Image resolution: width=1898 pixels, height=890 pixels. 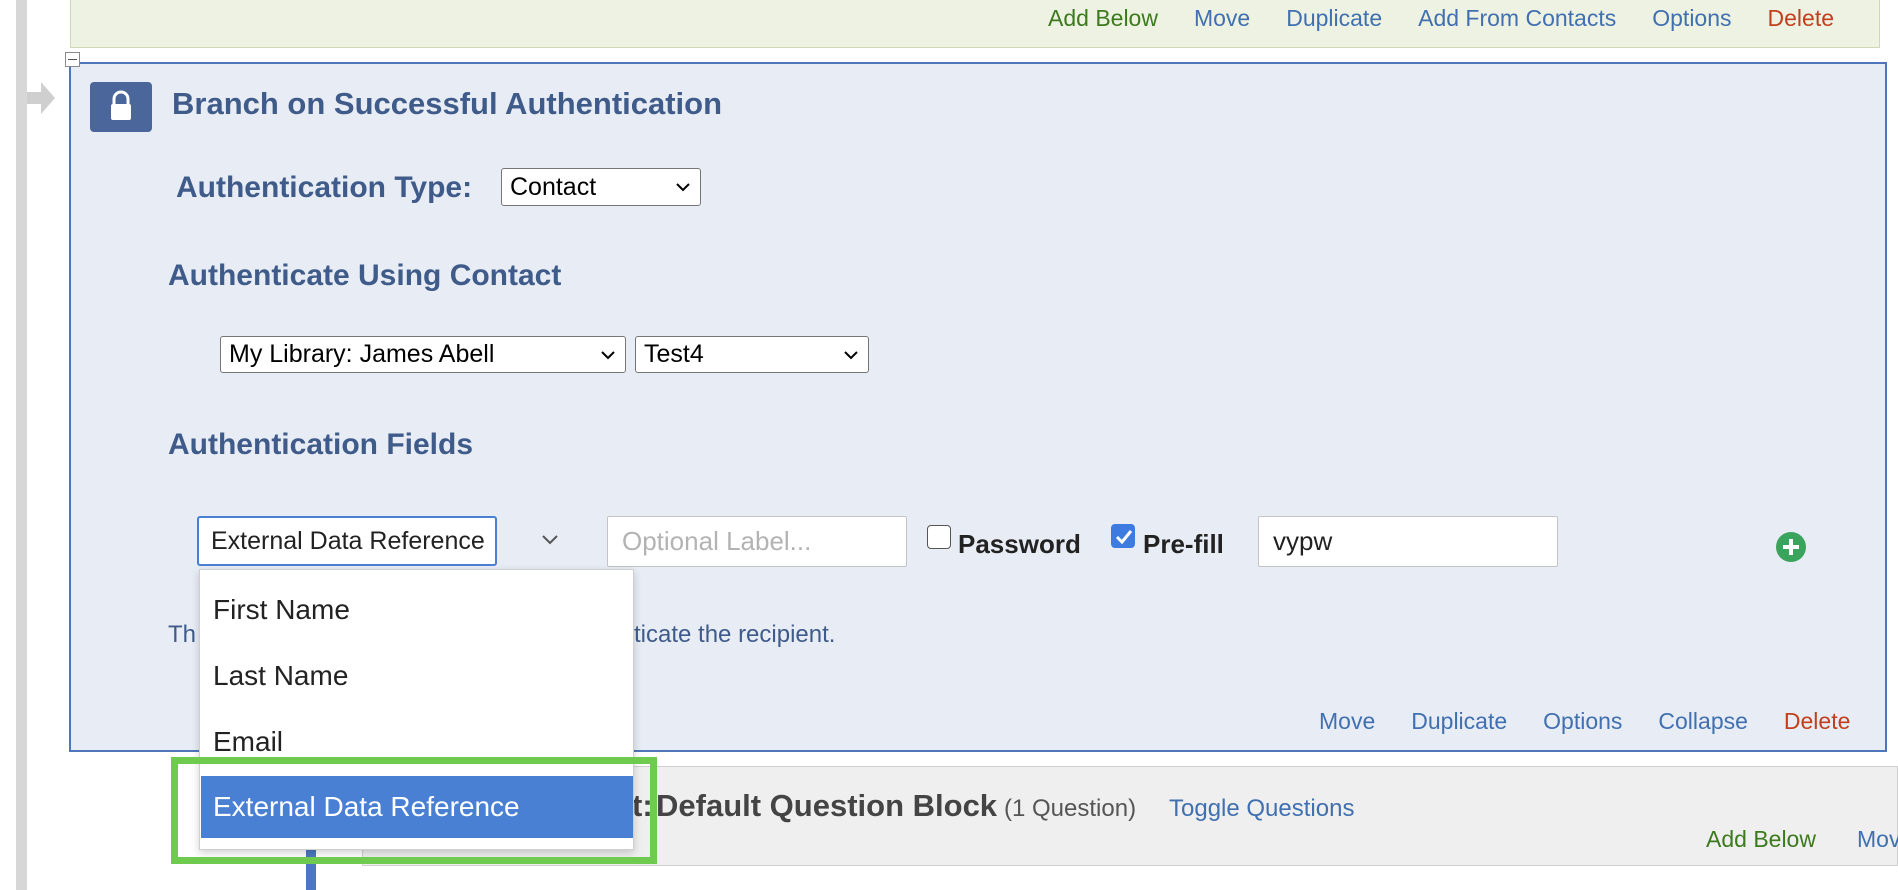 What do you see at coordinates (1877, 839) in the screenshot?
I see `default-move-link: Mov` at bounding box center [1877, 839].